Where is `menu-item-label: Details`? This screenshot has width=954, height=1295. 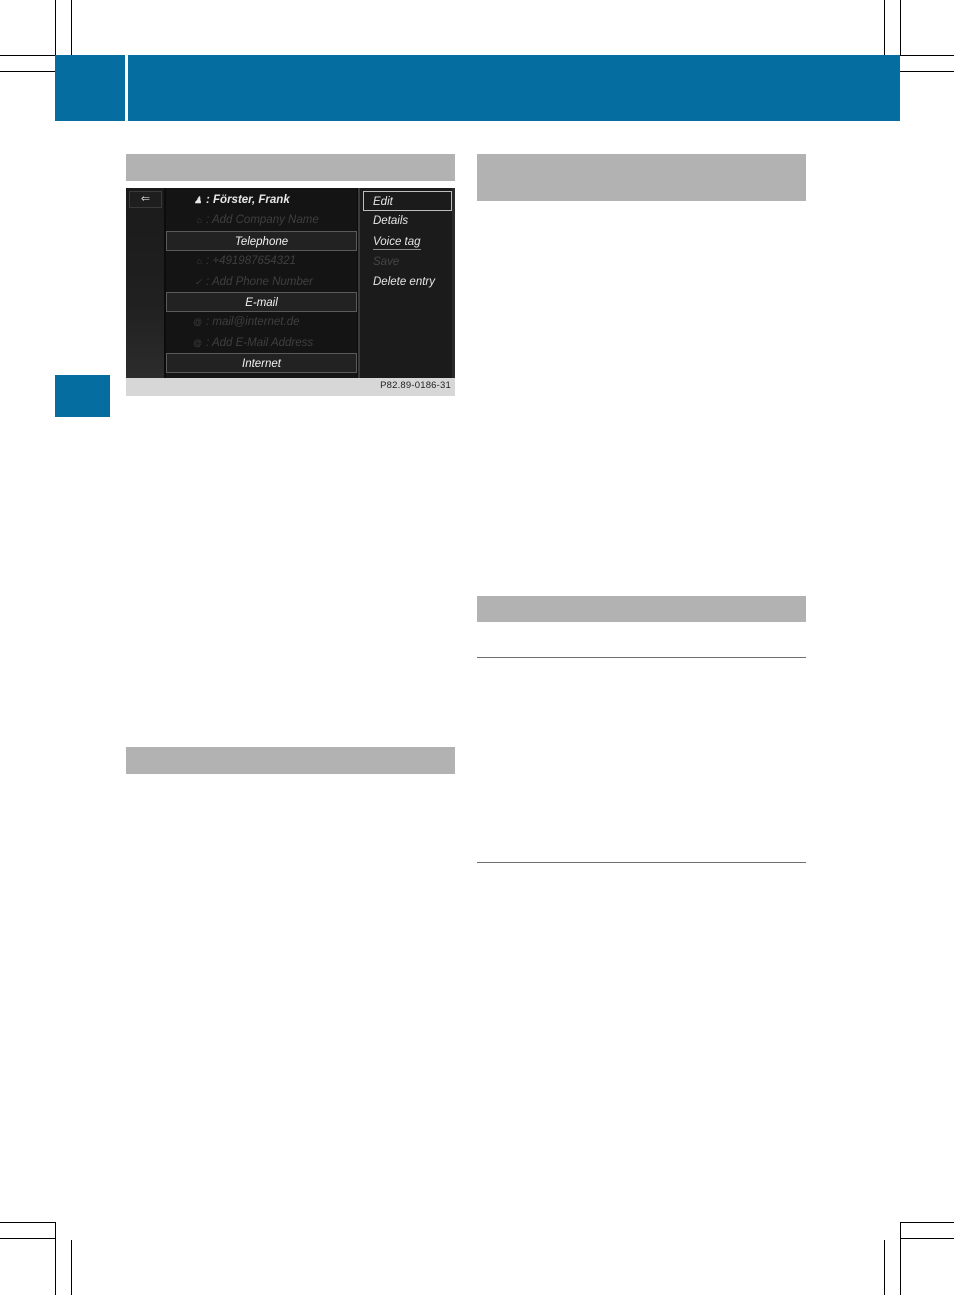 menu-item-label: Details is located at coordinates (391, 221).